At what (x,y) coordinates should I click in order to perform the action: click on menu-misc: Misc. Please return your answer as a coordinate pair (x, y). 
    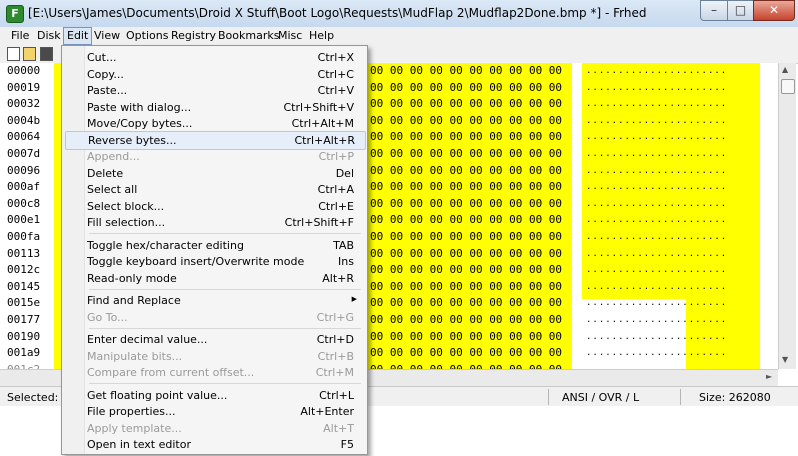
    Looking at the image, I should click on (290, 35).